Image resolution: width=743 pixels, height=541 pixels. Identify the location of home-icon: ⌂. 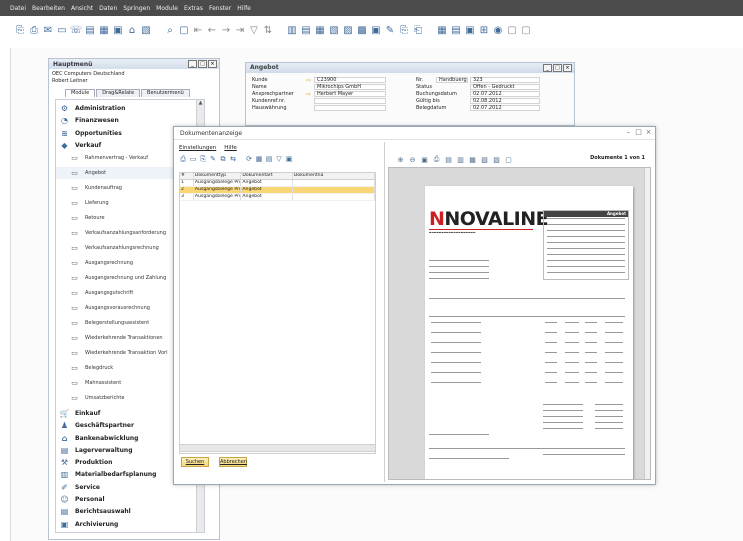
(132, 30).